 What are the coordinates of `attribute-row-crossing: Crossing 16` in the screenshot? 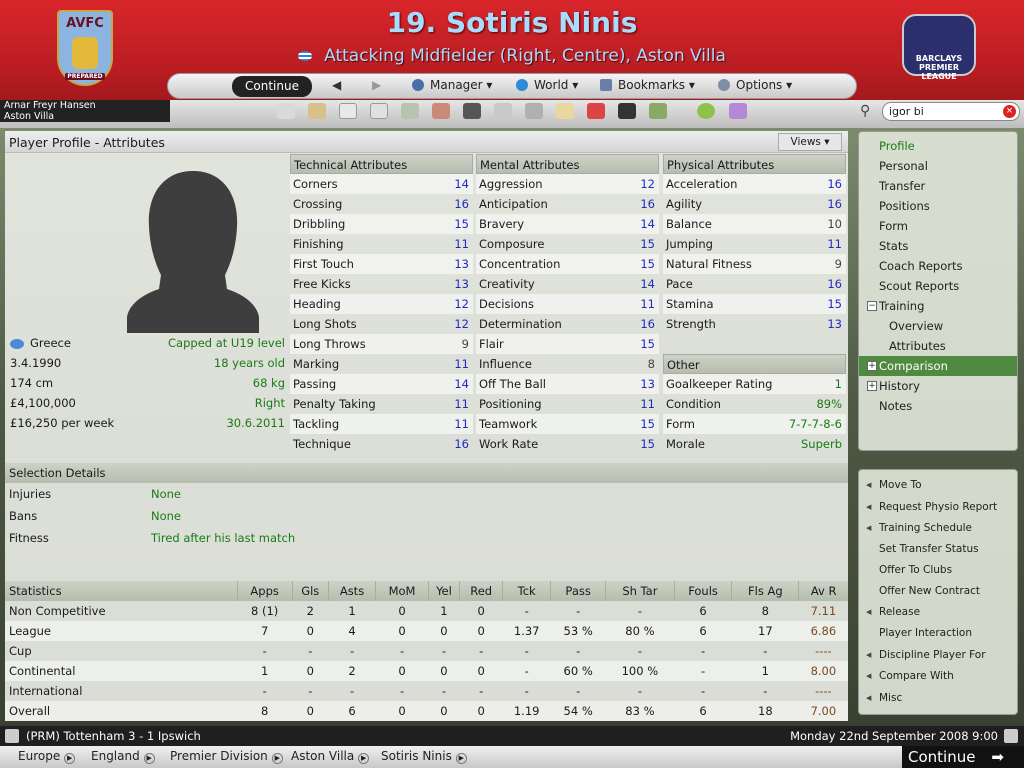 It's located at (381, 204).